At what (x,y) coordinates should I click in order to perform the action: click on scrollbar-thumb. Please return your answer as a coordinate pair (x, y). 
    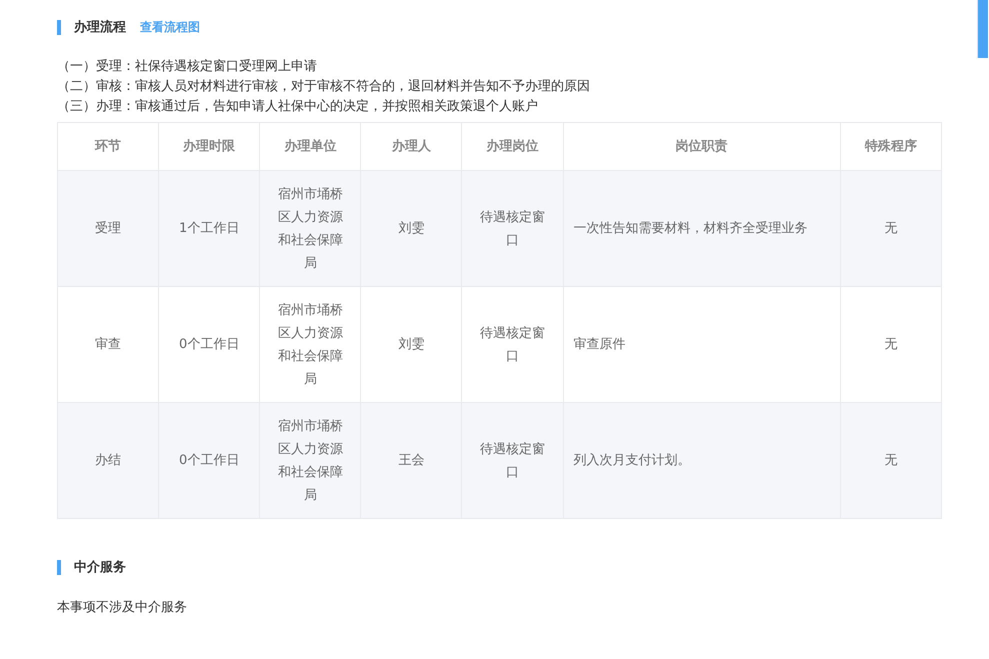
    Looking at the image, I should click on (982, 29).